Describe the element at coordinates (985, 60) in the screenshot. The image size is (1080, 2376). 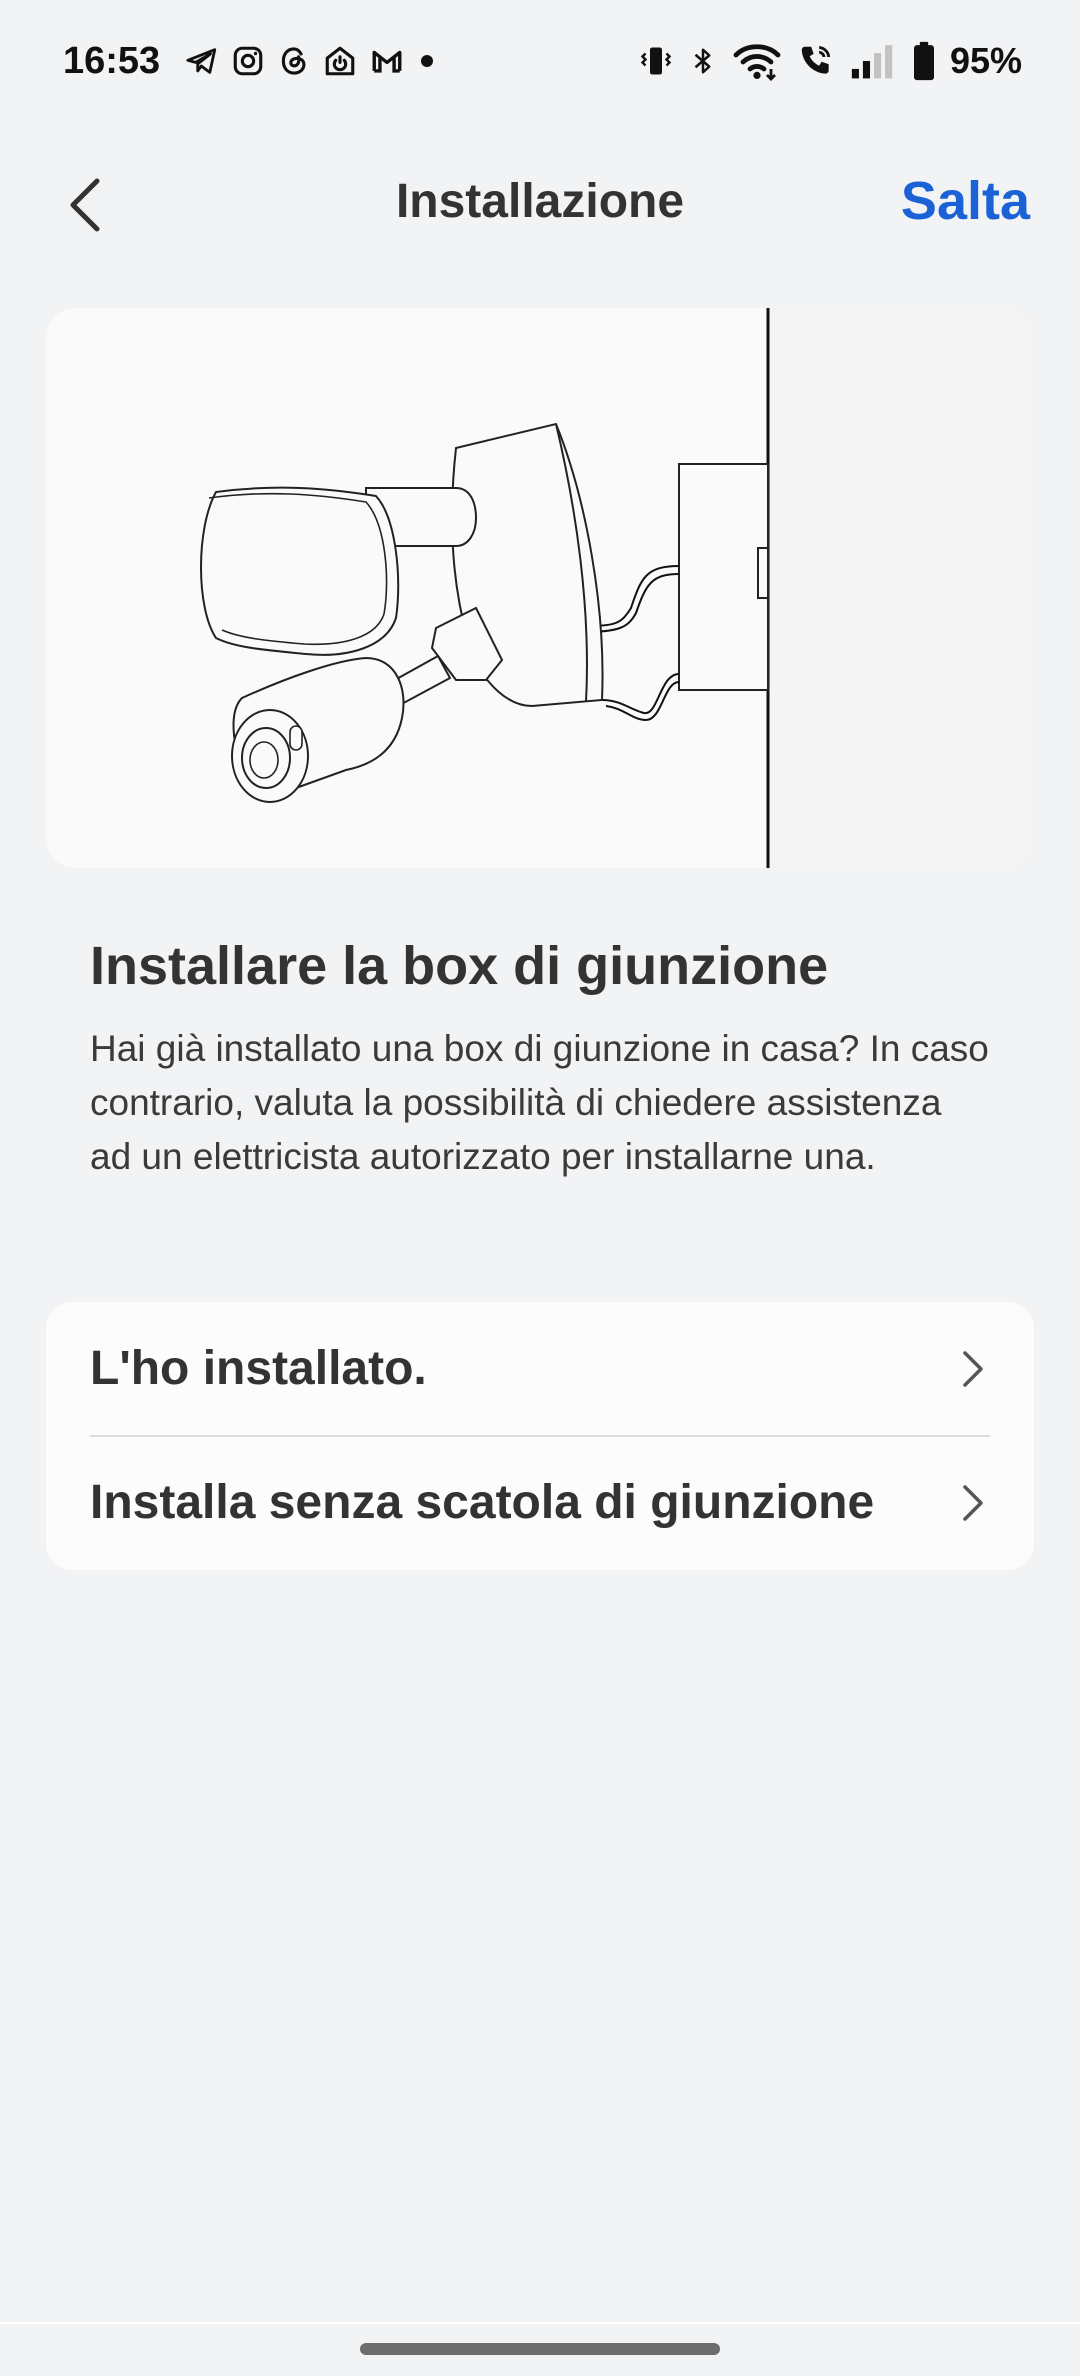
I see `battery-percent: 95%` at that location.